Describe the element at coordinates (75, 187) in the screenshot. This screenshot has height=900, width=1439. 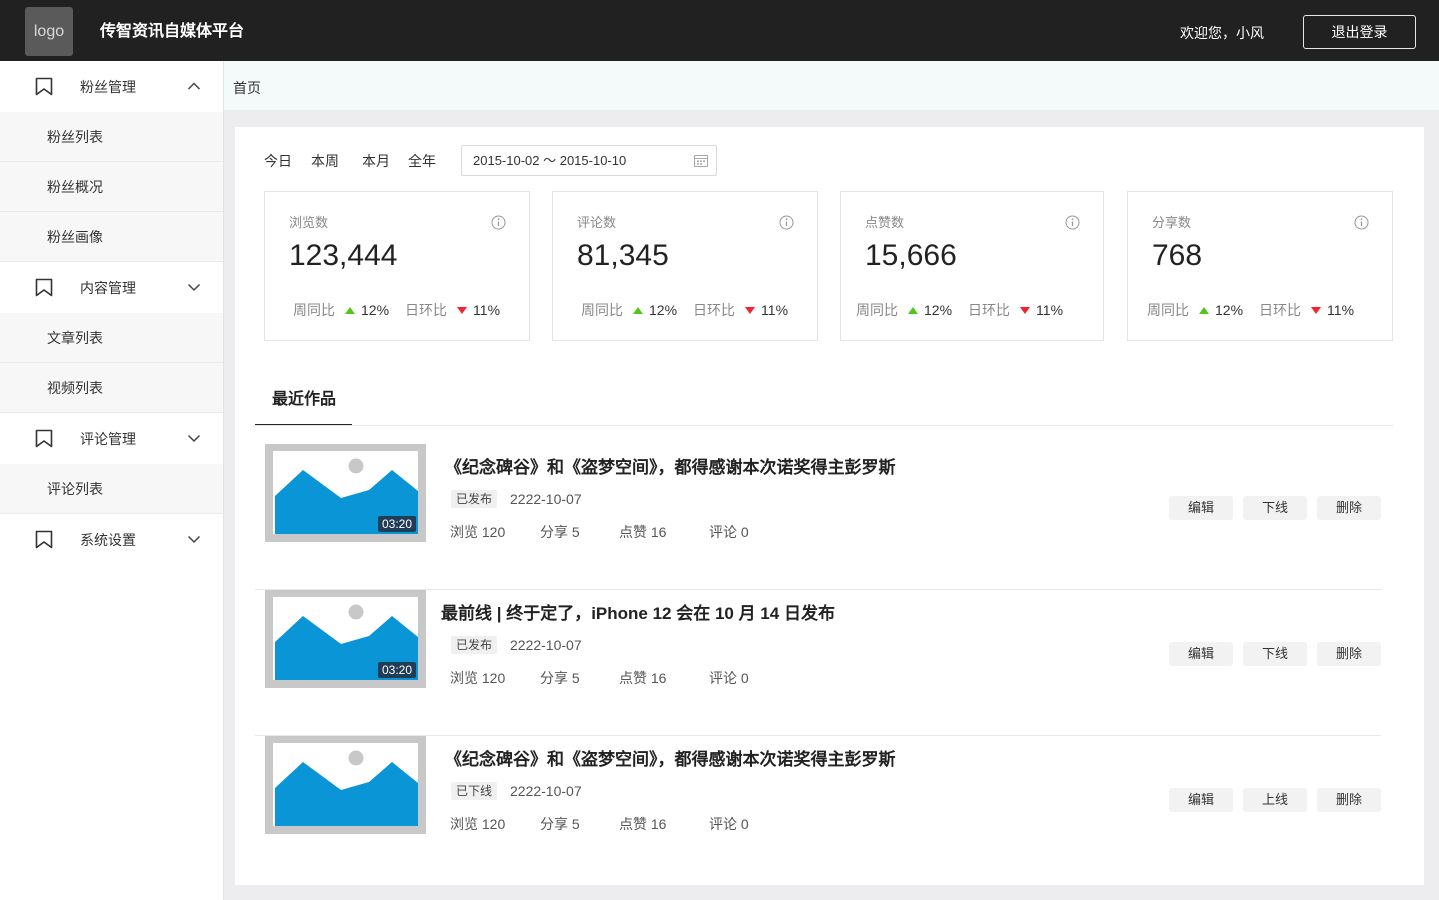
I see `sidebar-item-label: 粉丝概况` at that location.